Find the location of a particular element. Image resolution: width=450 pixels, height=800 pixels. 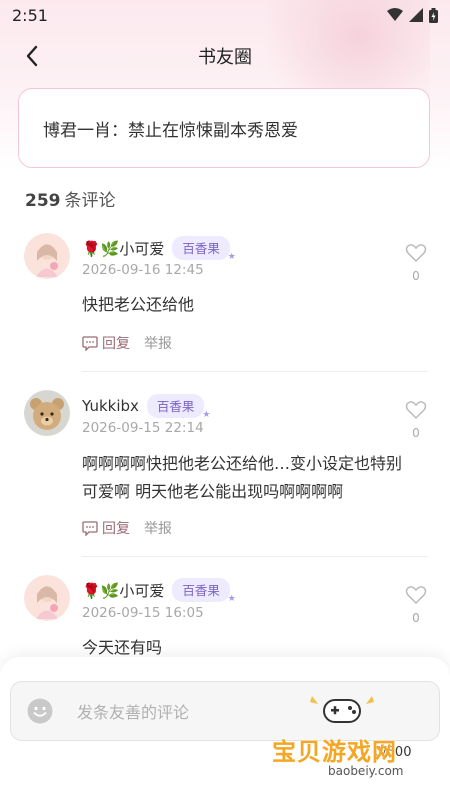

comment-count-number: 259 is located at coordinates (43, 201).